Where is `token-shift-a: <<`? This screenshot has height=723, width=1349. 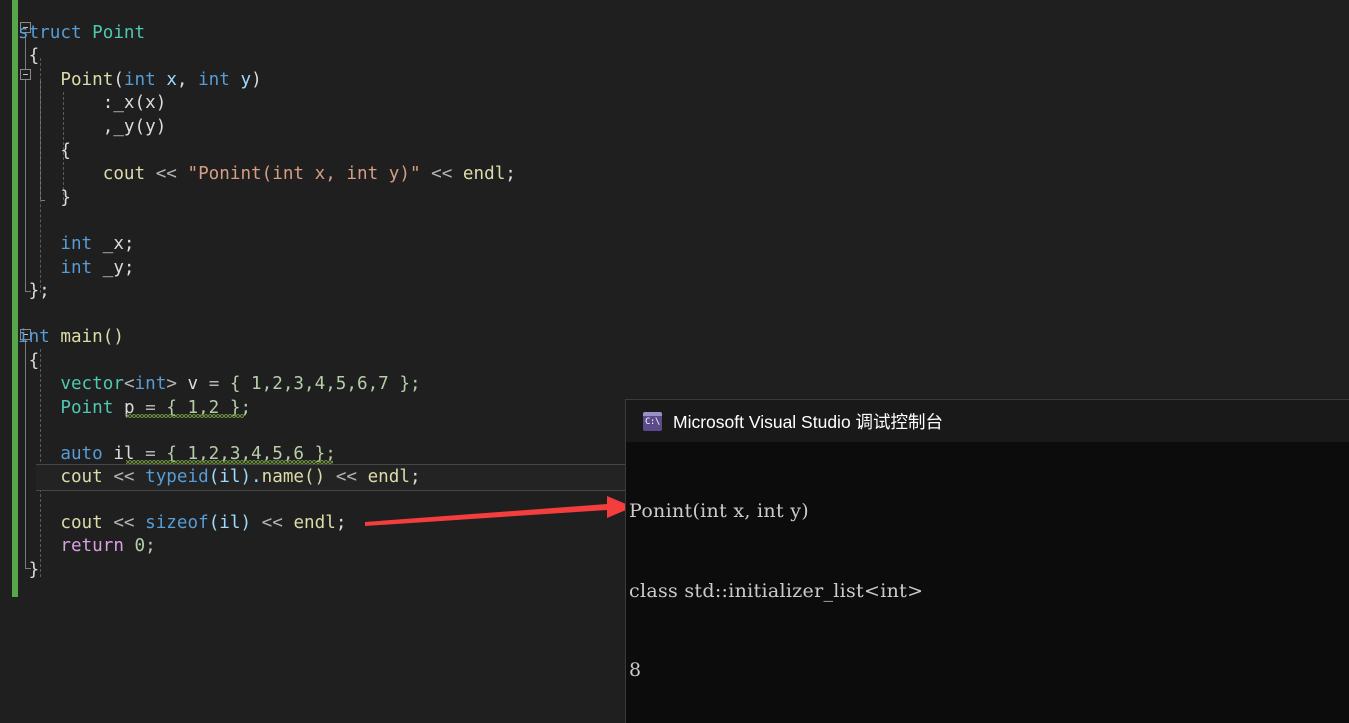
token-shift-a: << is located at coordinates (166, 174).